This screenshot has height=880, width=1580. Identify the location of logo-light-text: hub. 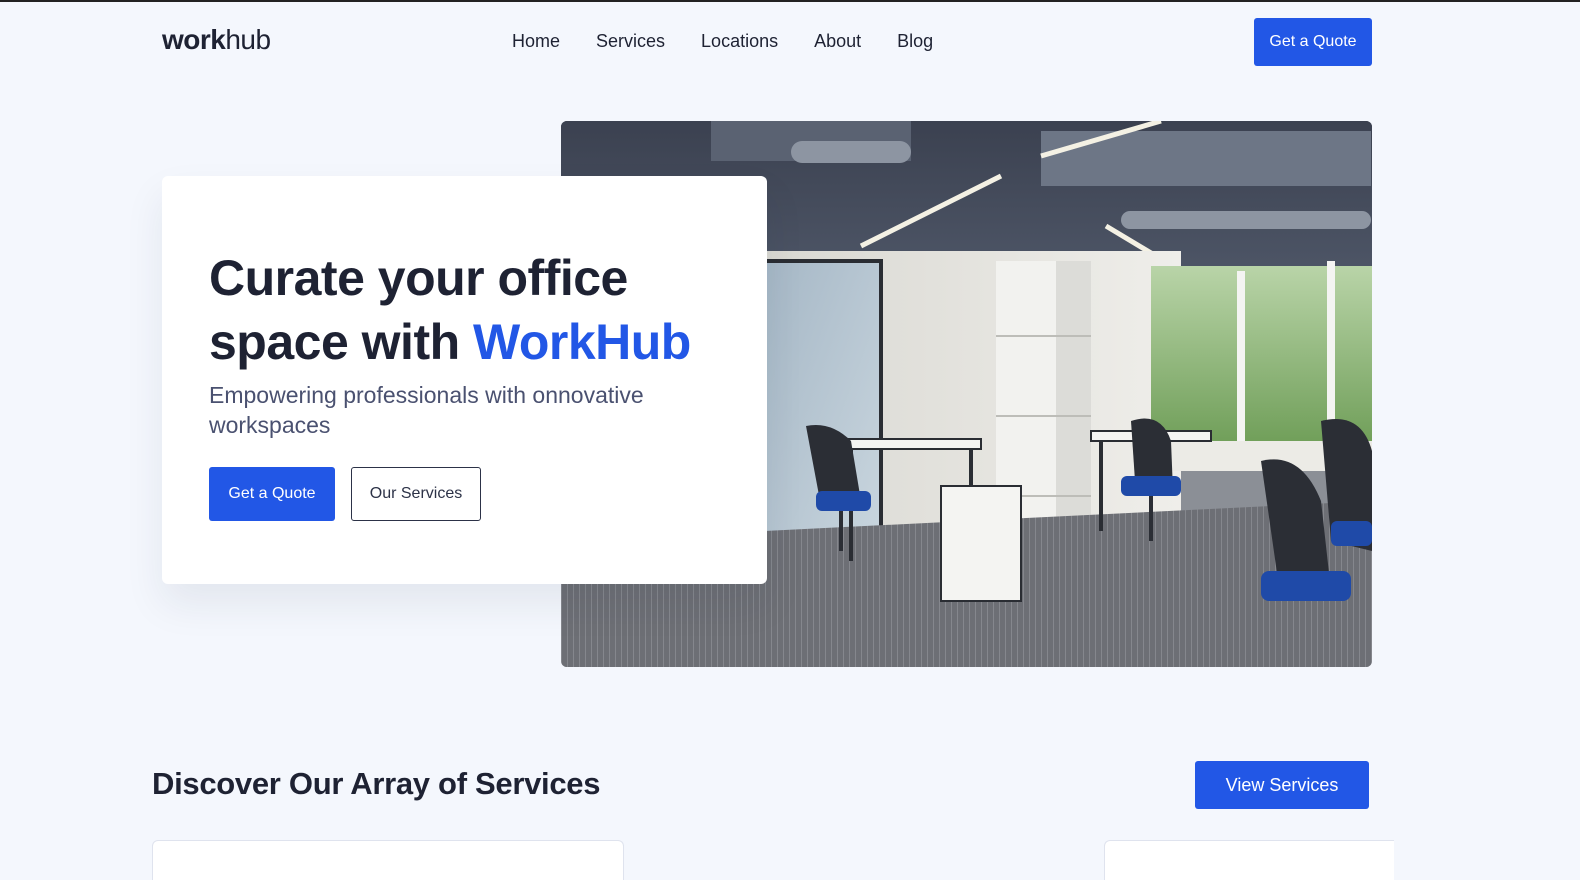
(248, 39).